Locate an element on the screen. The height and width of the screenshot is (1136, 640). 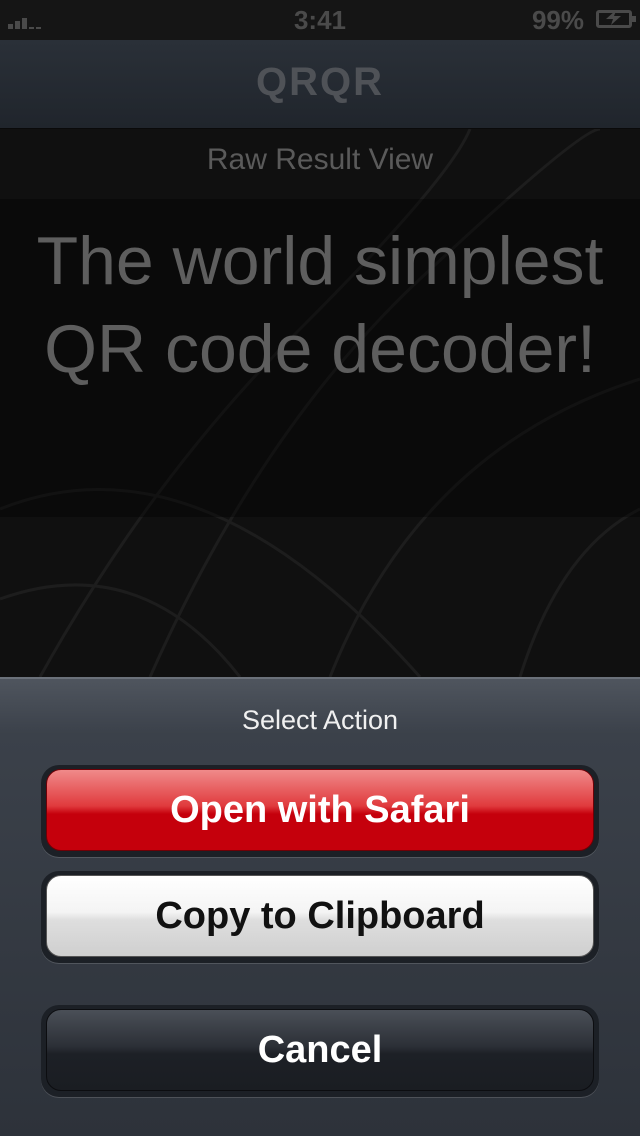
cancel-button: Cancel is located at coordinates (320, 1050).